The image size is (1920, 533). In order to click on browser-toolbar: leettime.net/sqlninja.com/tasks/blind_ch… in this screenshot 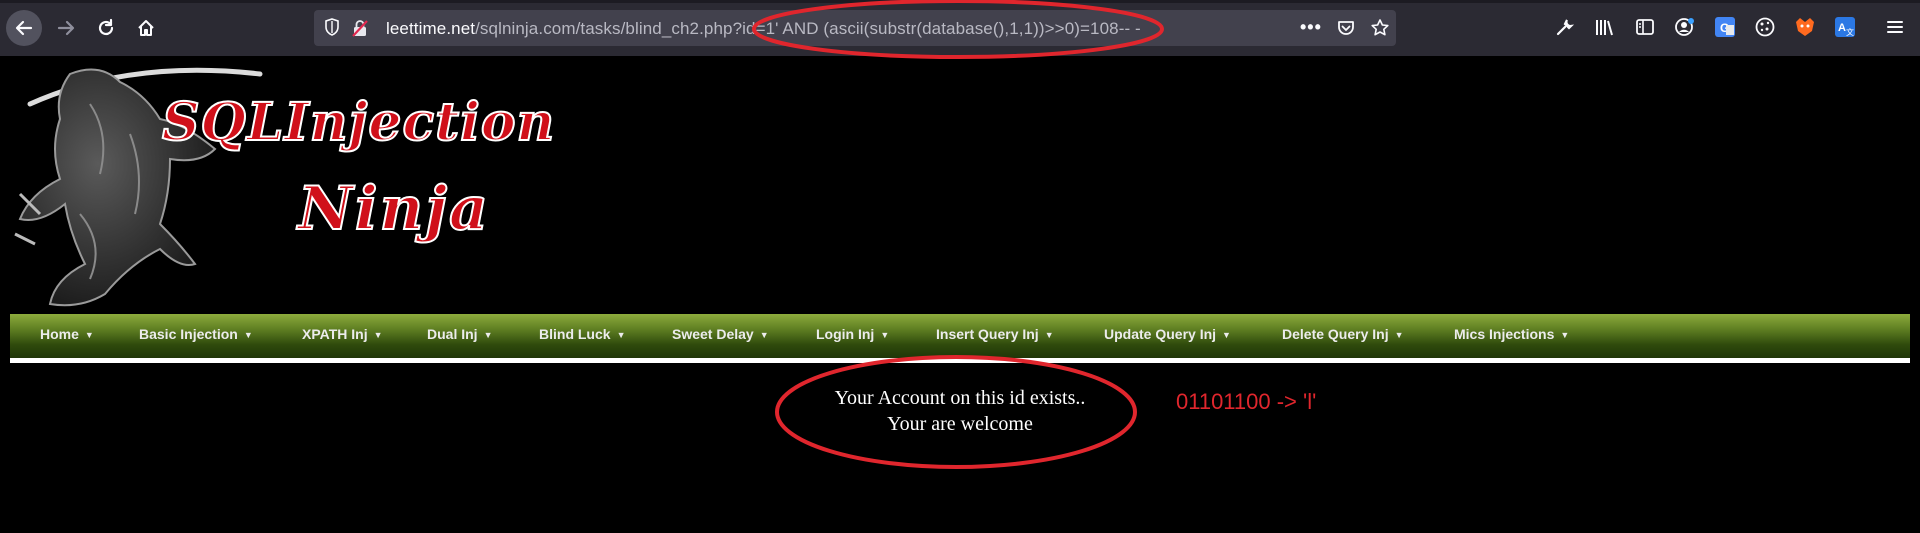, I will do `click(960, 28)`.